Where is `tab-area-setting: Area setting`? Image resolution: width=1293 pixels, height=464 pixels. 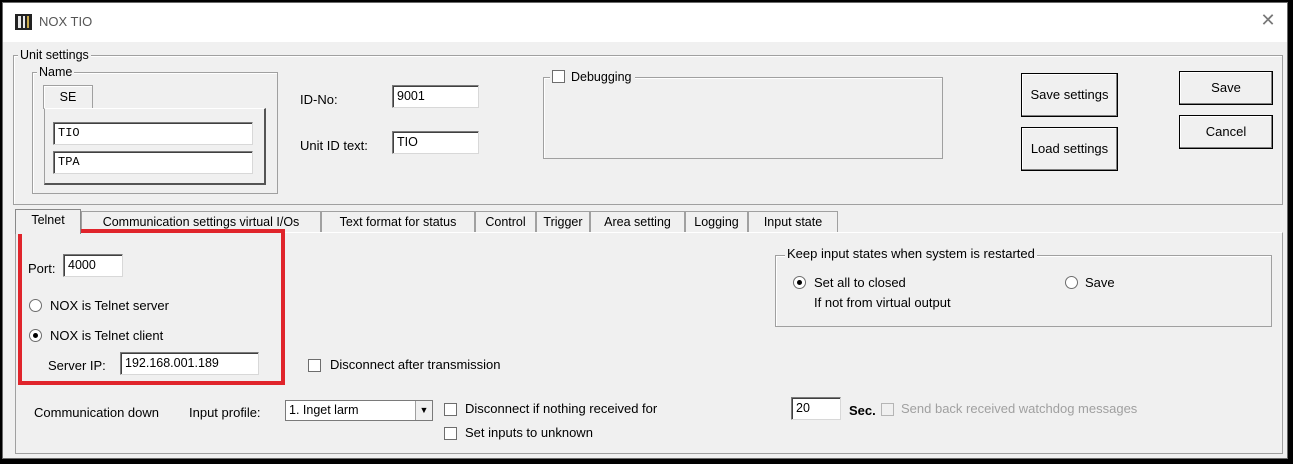
tab-area-setting: Area setting is located at coordinates (637, 221).